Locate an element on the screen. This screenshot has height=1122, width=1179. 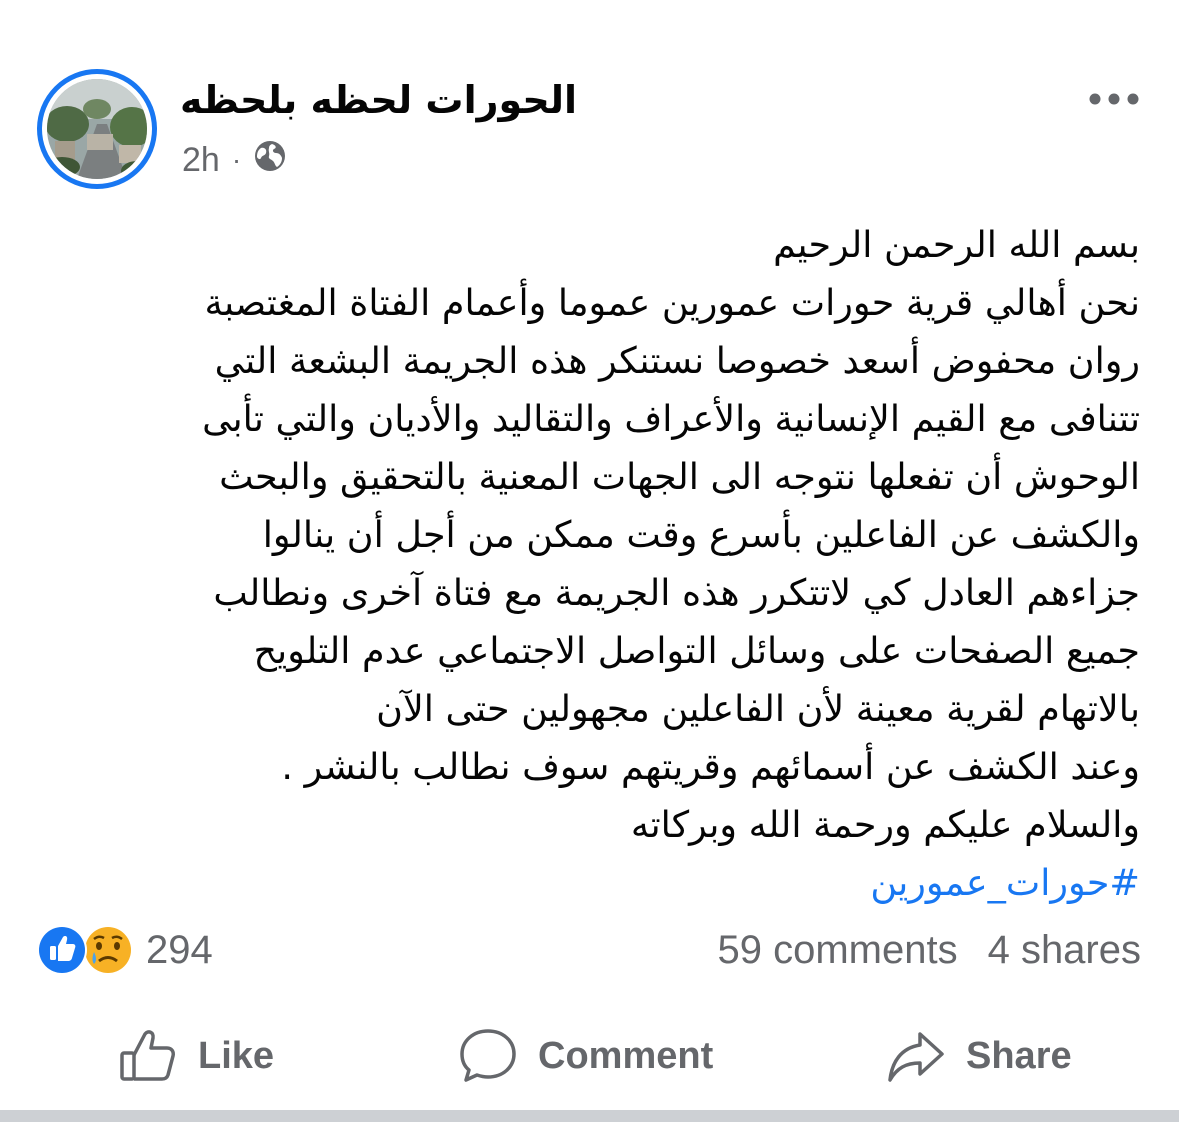
like-label: Like is located at coordinates (236, 1055).